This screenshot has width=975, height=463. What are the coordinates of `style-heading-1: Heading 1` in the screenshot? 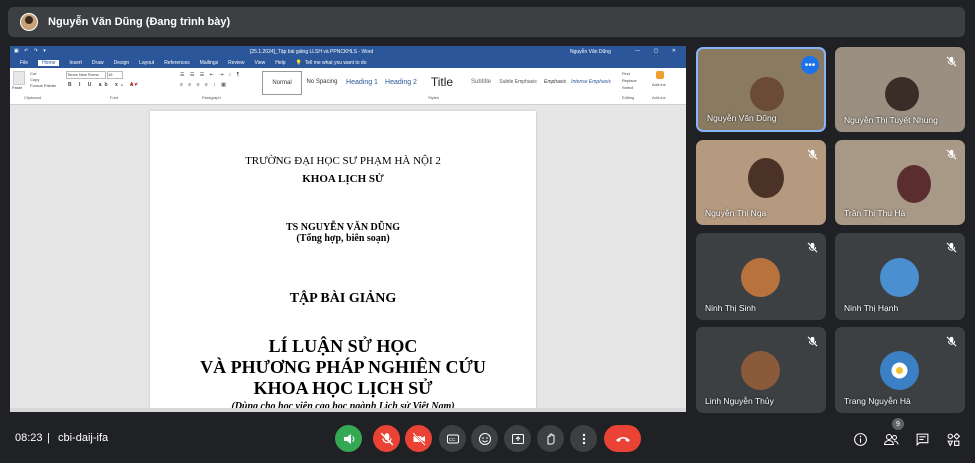 It's located at (362, 82).